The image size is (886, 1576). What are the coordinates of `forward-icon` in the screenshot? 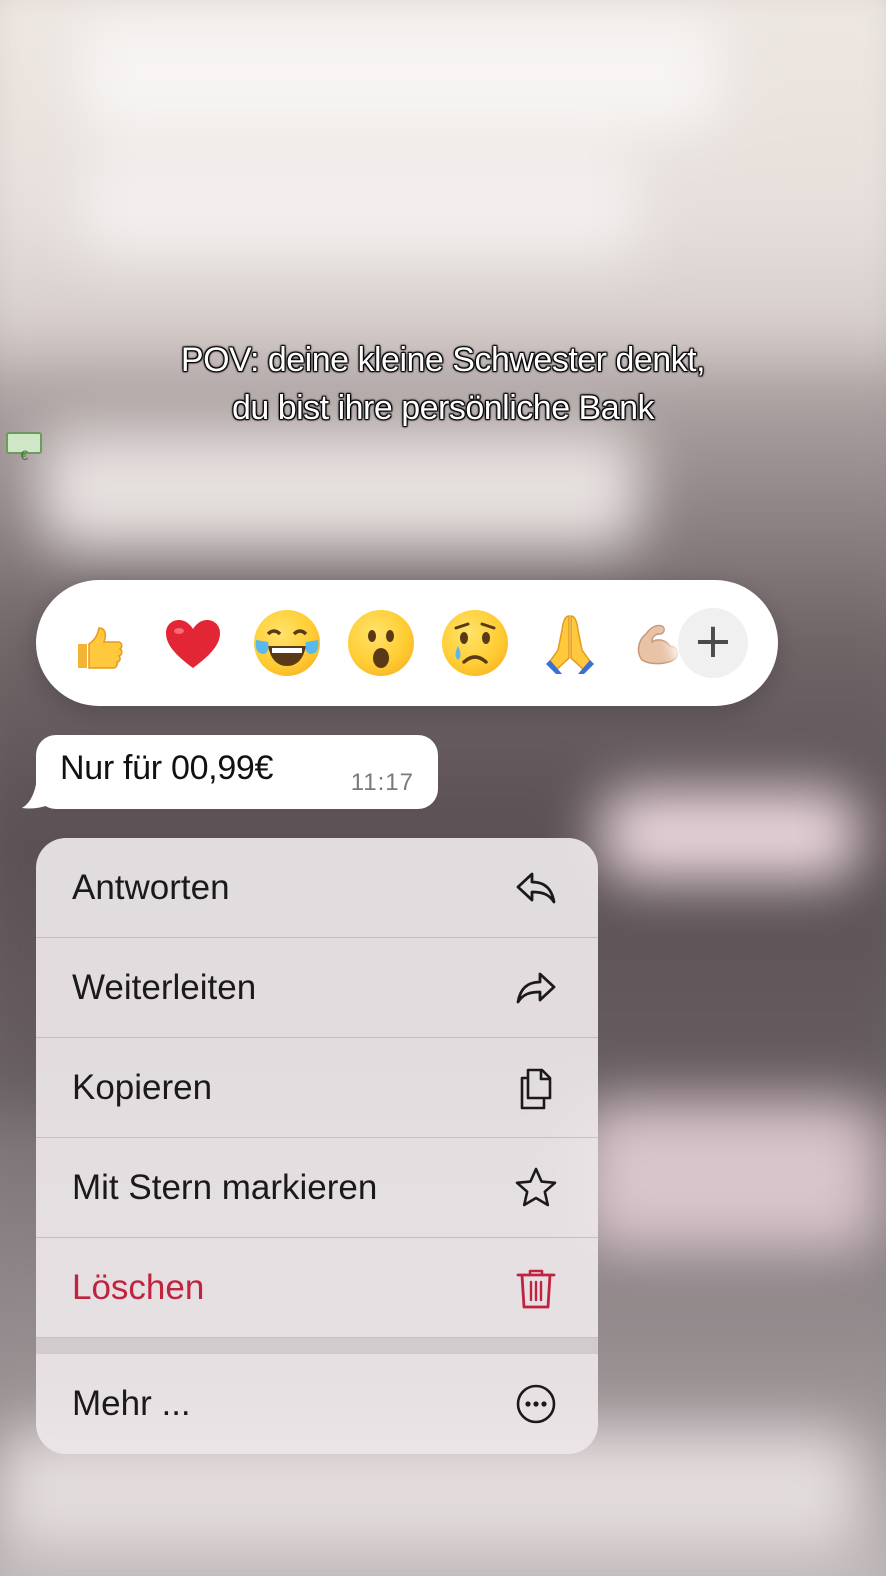 It's located at (536, 988).